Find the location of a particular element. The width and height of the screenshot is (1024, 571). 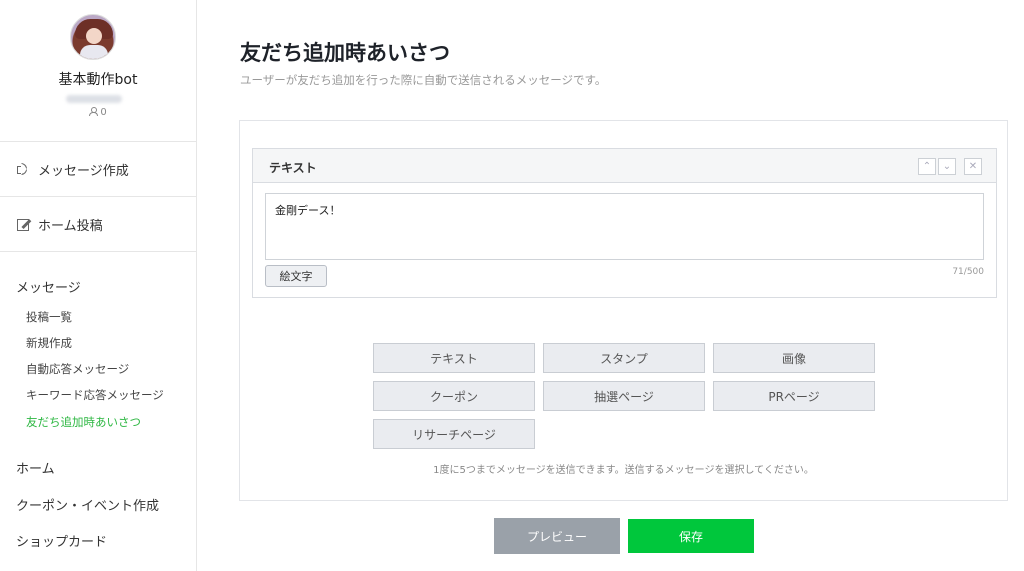

add-pr-page-button: PRページ is located at coordinates (794, 396).